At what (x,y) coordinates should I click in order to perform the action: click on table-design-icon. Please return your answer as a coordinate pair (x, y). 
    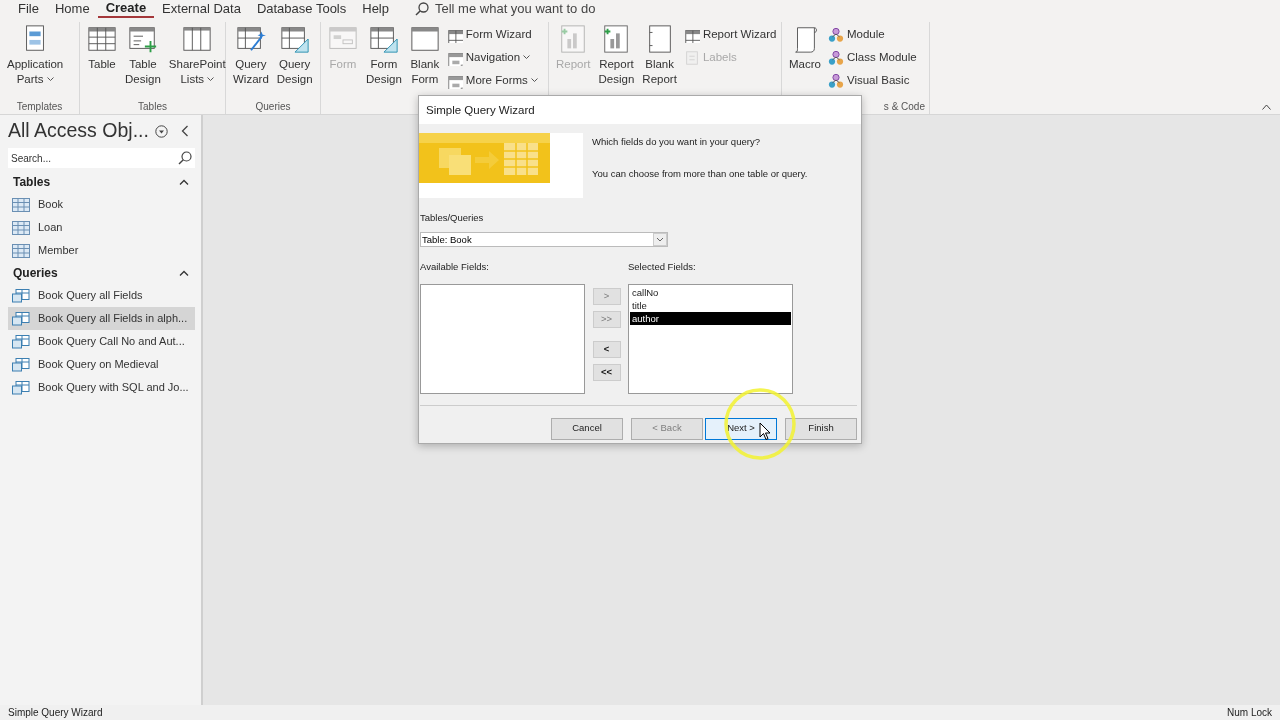
    Looking at the image, I should click on (142, 39).